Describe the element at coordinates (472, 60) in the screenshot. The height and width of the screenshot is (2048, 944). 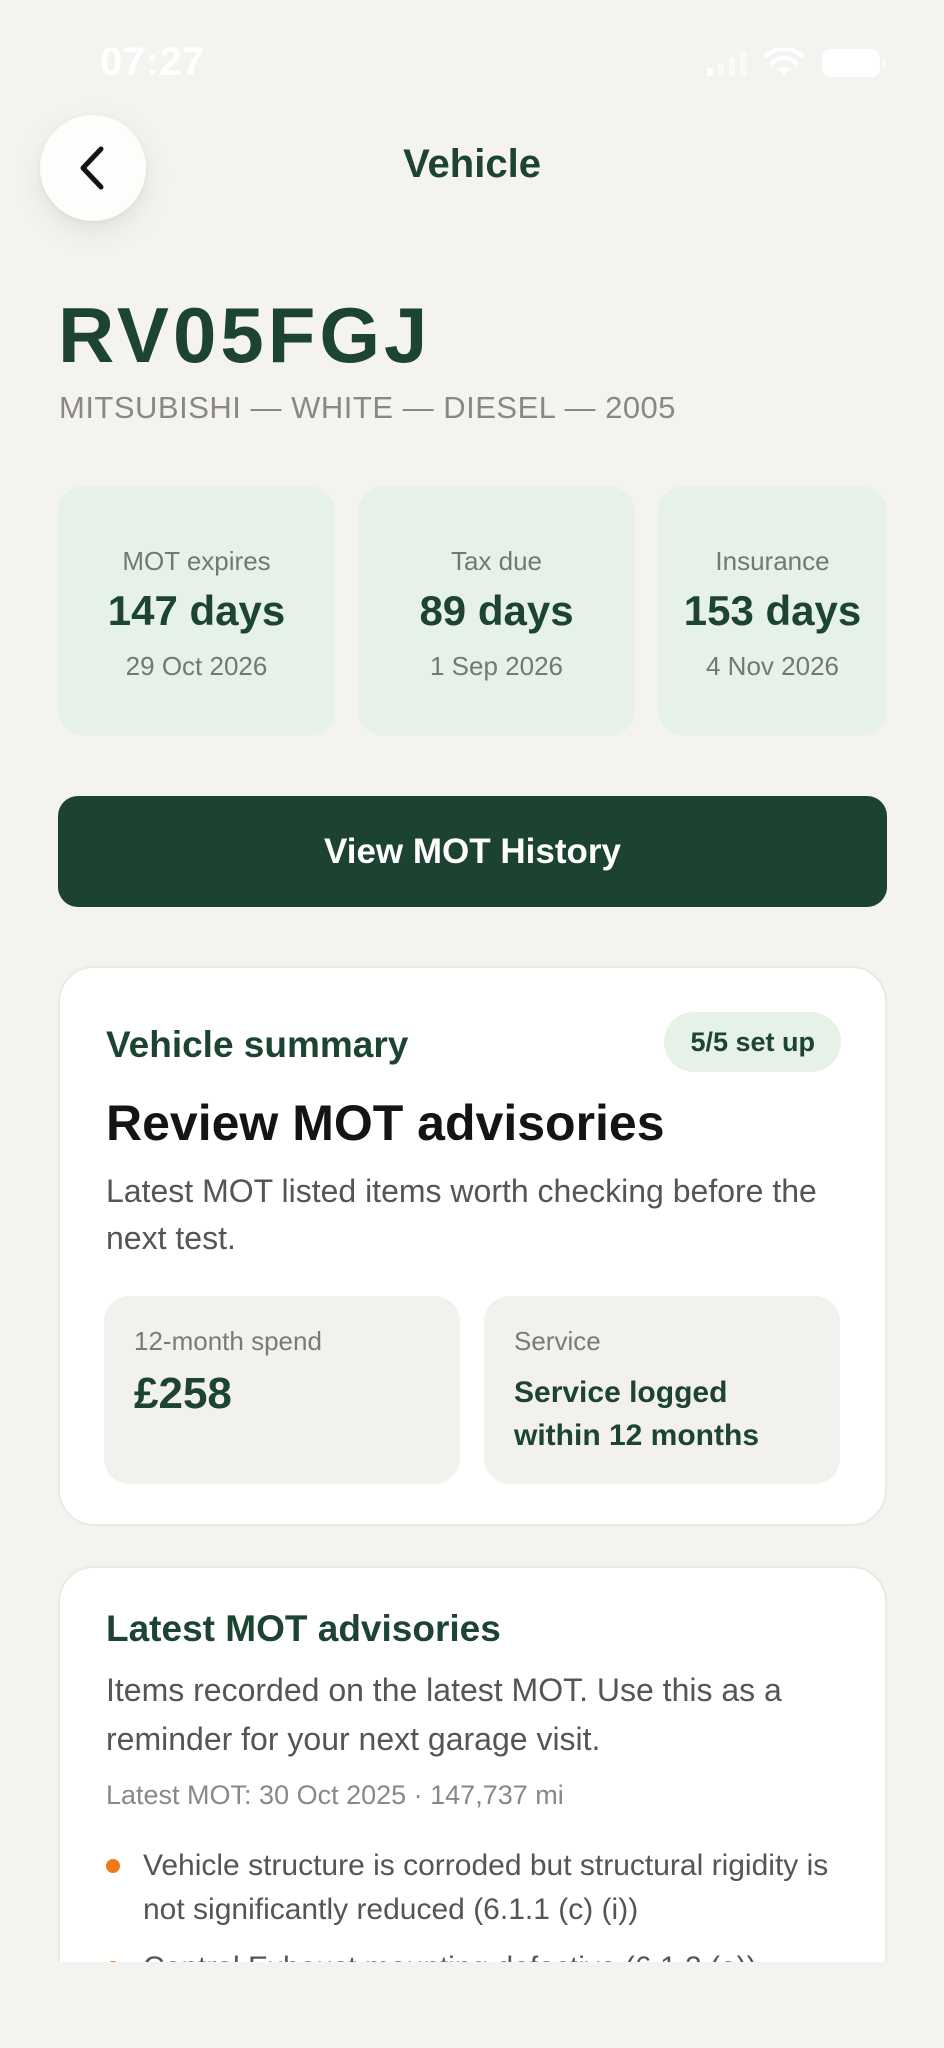
I see `status-bar: 07:27` at that location.